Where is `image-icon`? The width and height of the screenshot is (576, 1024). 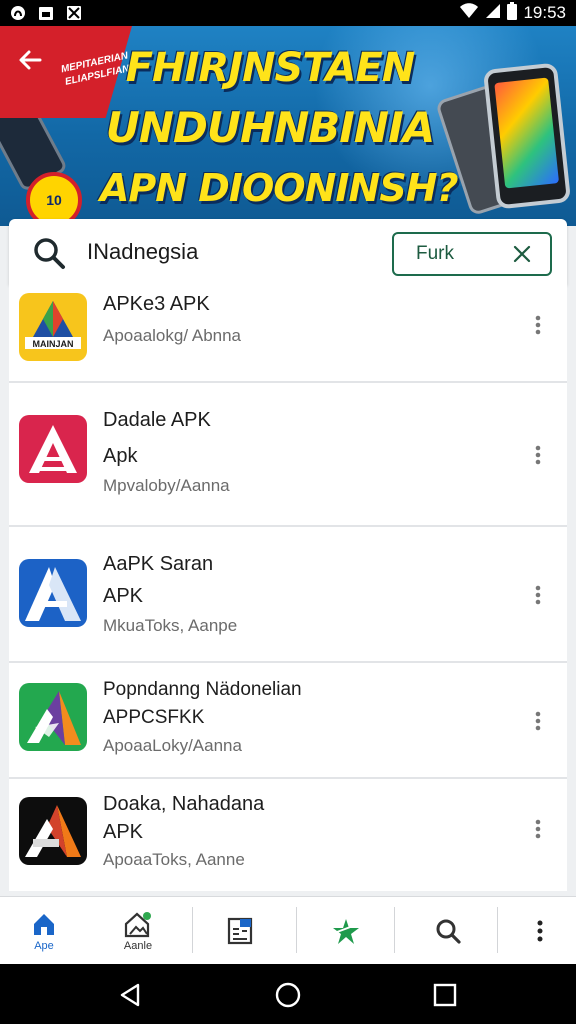
image-icon is located at coordinates (137, 925).